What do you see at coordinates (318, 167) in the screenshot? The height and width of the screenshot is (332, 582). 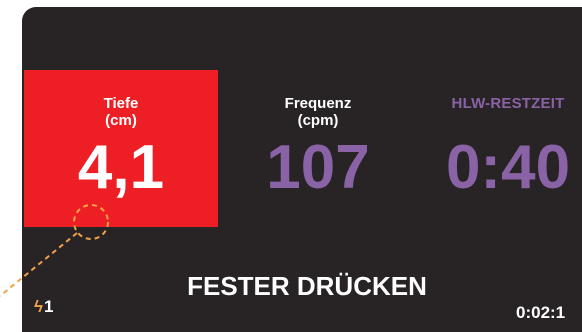 I see `rate-value: 107` at bounding box center [318, 167].